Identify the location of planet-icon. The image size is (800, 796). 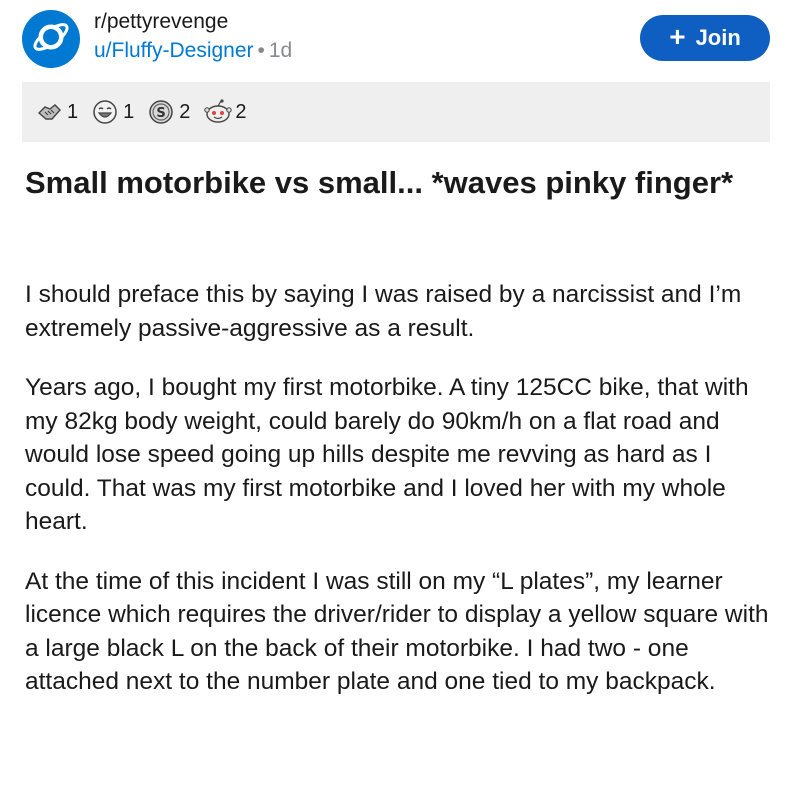
(51, 39).